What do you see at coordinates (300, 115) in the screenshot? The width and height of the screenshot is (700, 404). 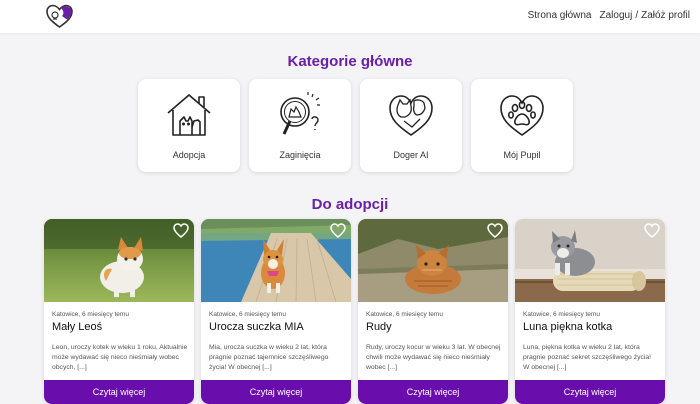 I see `magnifier-search-icon` at bounding box center [300, 115].